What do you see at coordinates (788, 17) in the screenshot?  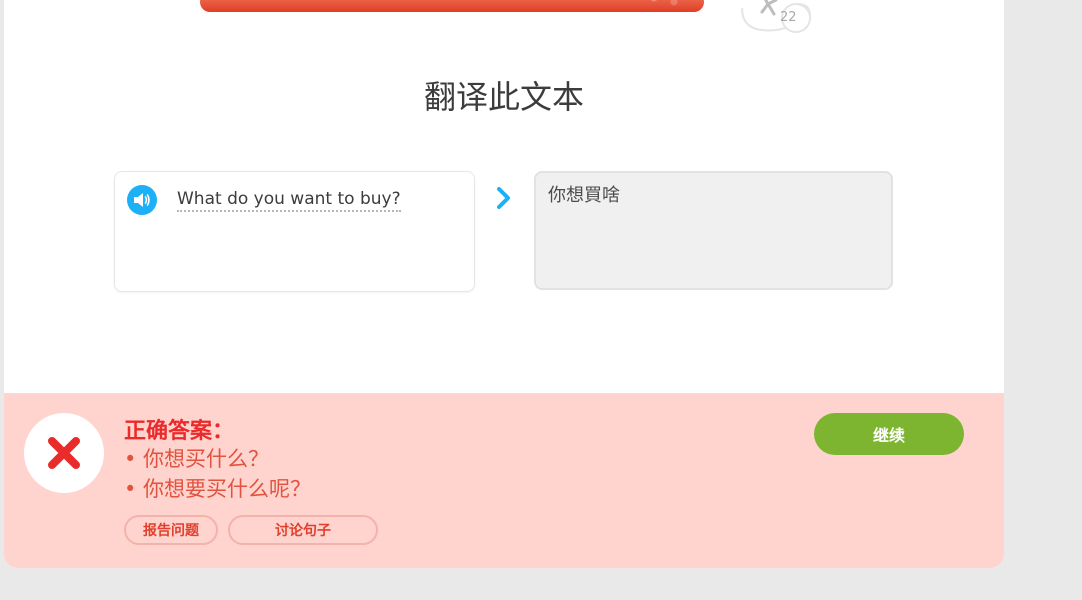 I see `badge-count: 22` at bounding box center [788, 17].